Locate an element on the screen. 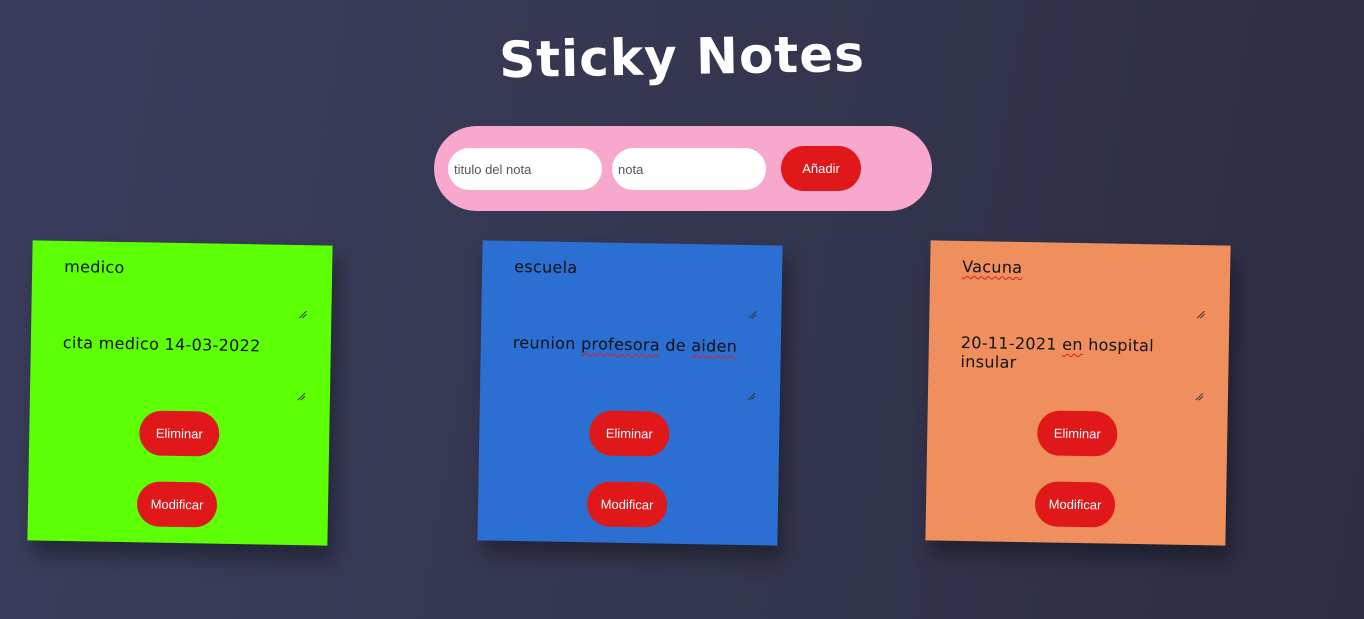 The image size is (1364, 619). note-title-field: medico is located at coordinates (185, 288).